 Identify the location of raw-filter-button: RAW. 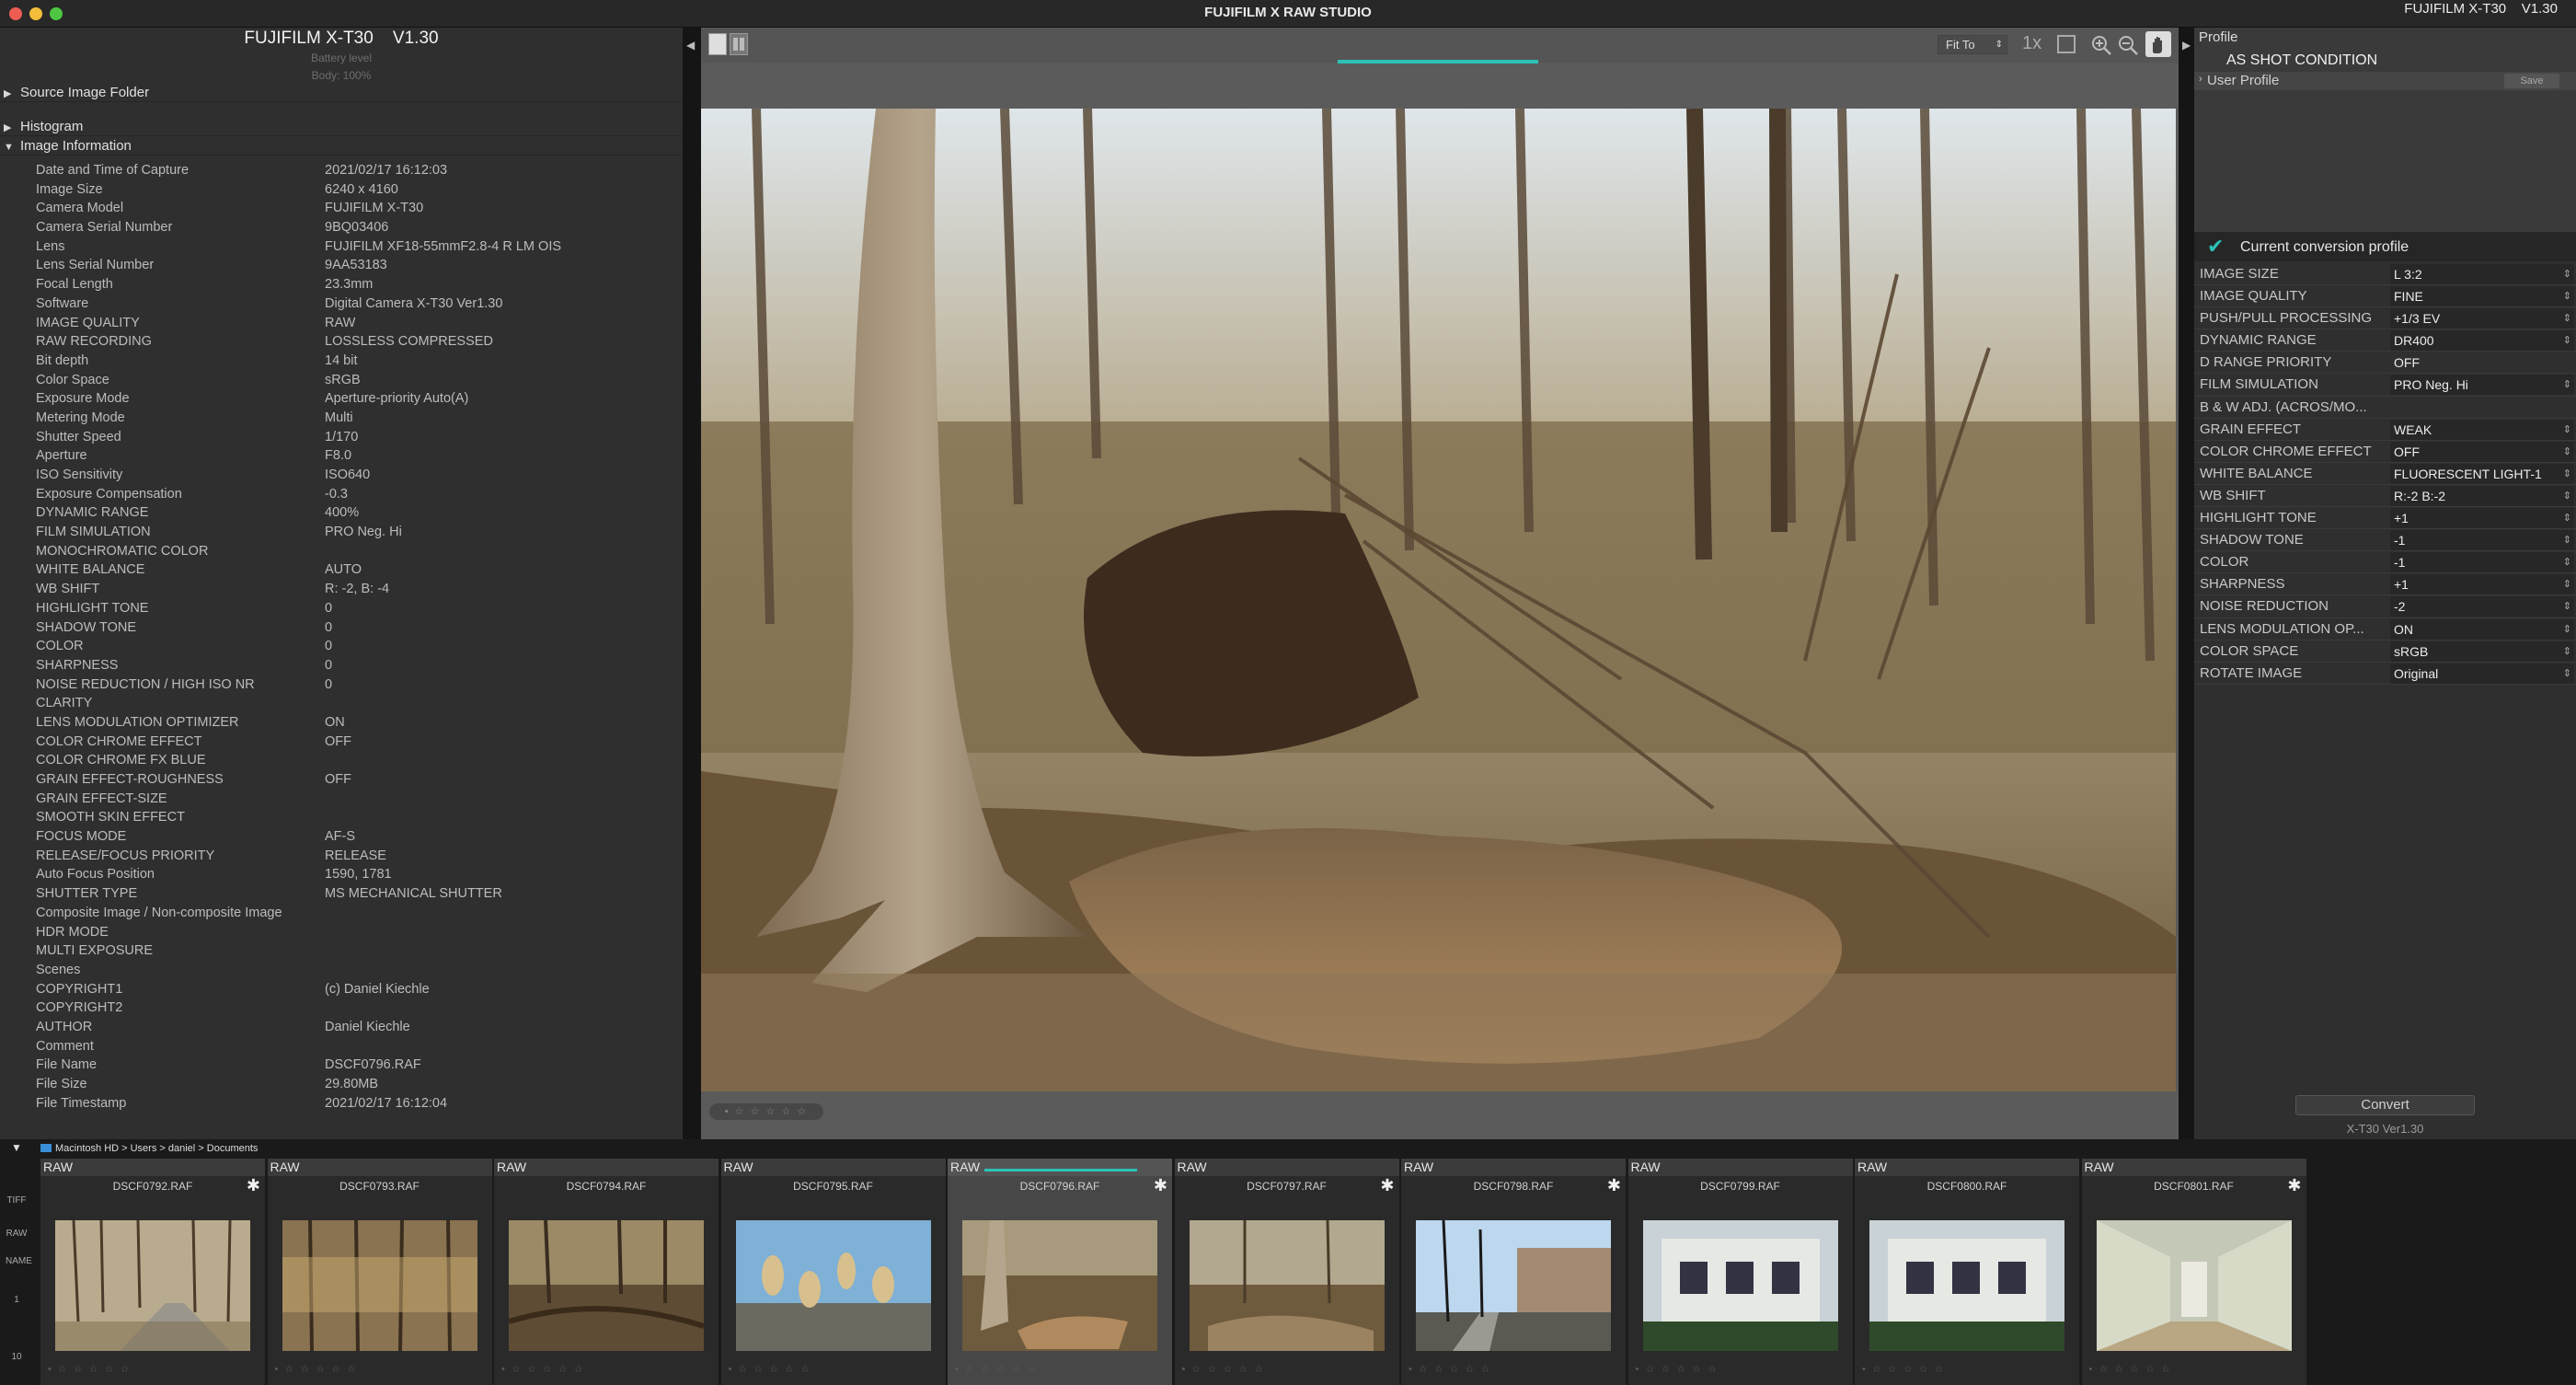
(17, 1234).